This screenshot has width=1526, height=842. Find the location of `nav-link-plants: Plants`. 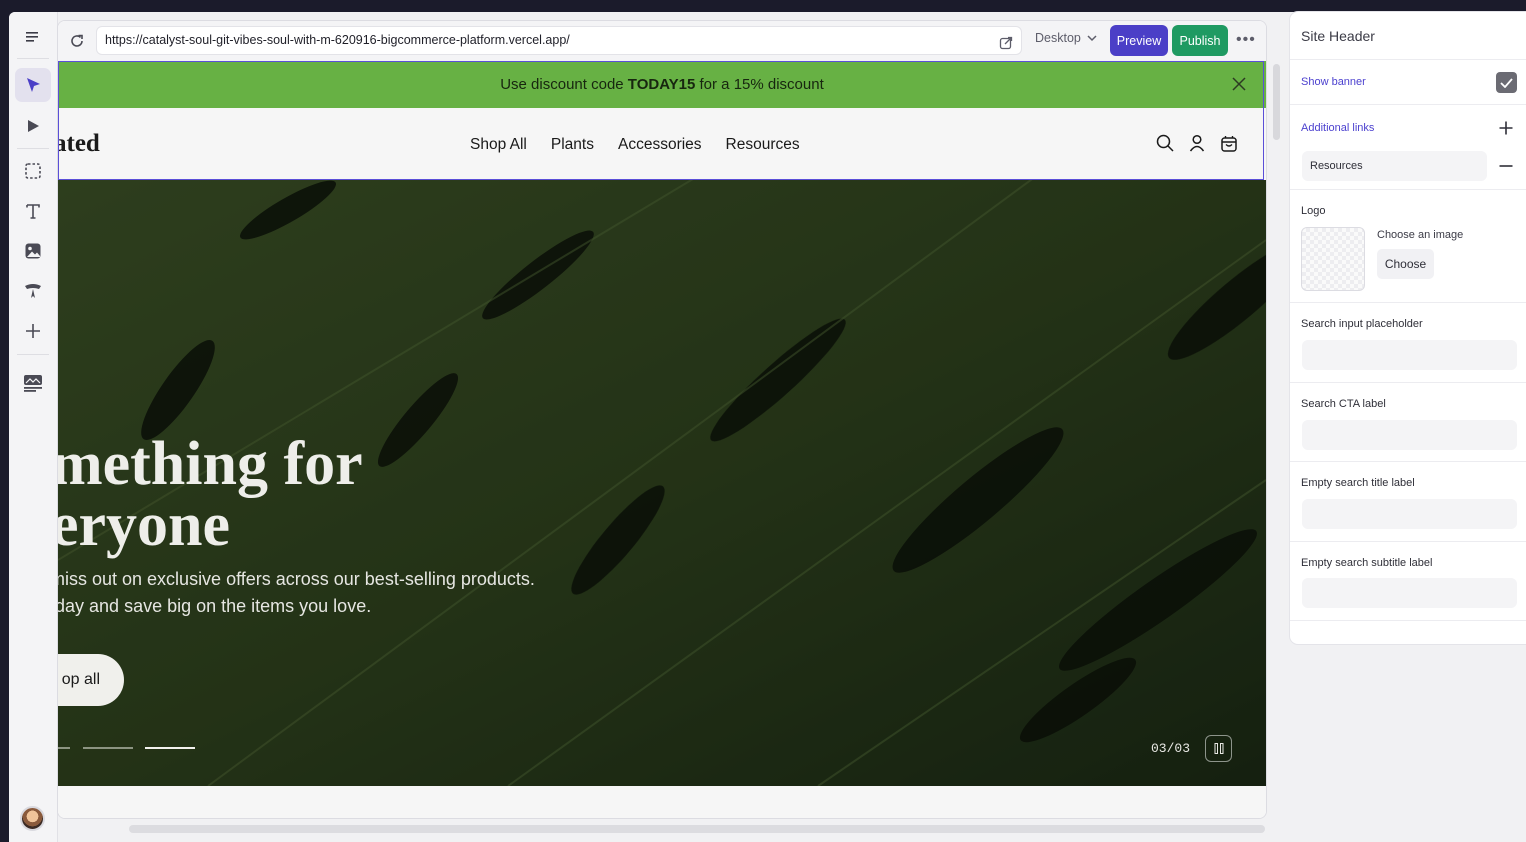

nav-link-plants: Plants is located at coordinates (572, 145).